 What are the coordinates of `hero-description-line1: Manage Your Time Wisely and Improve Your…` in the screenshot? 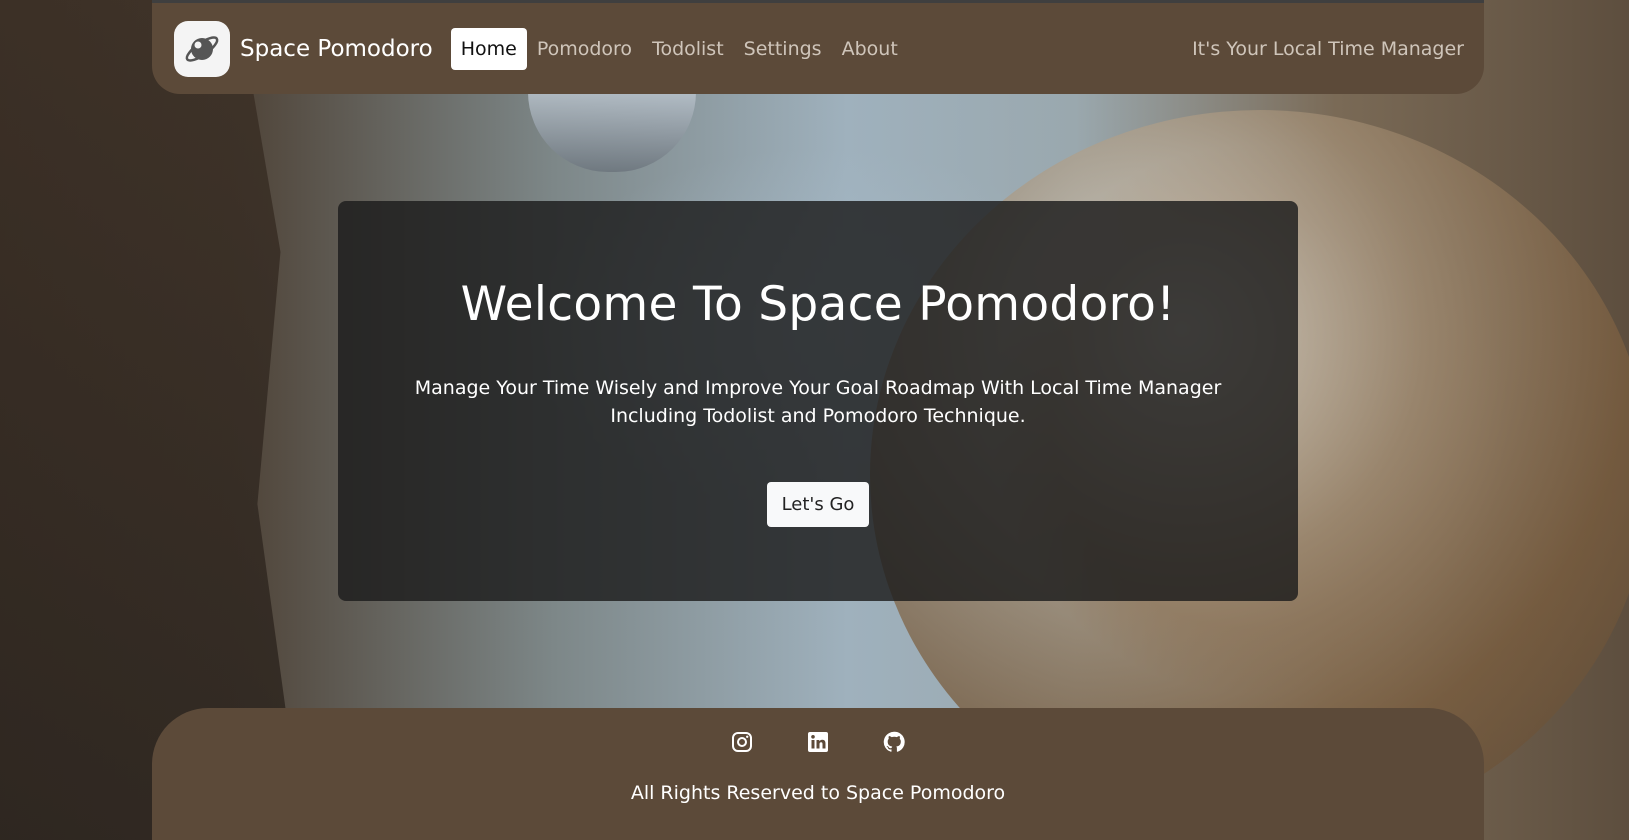 It's located at (818, 388).